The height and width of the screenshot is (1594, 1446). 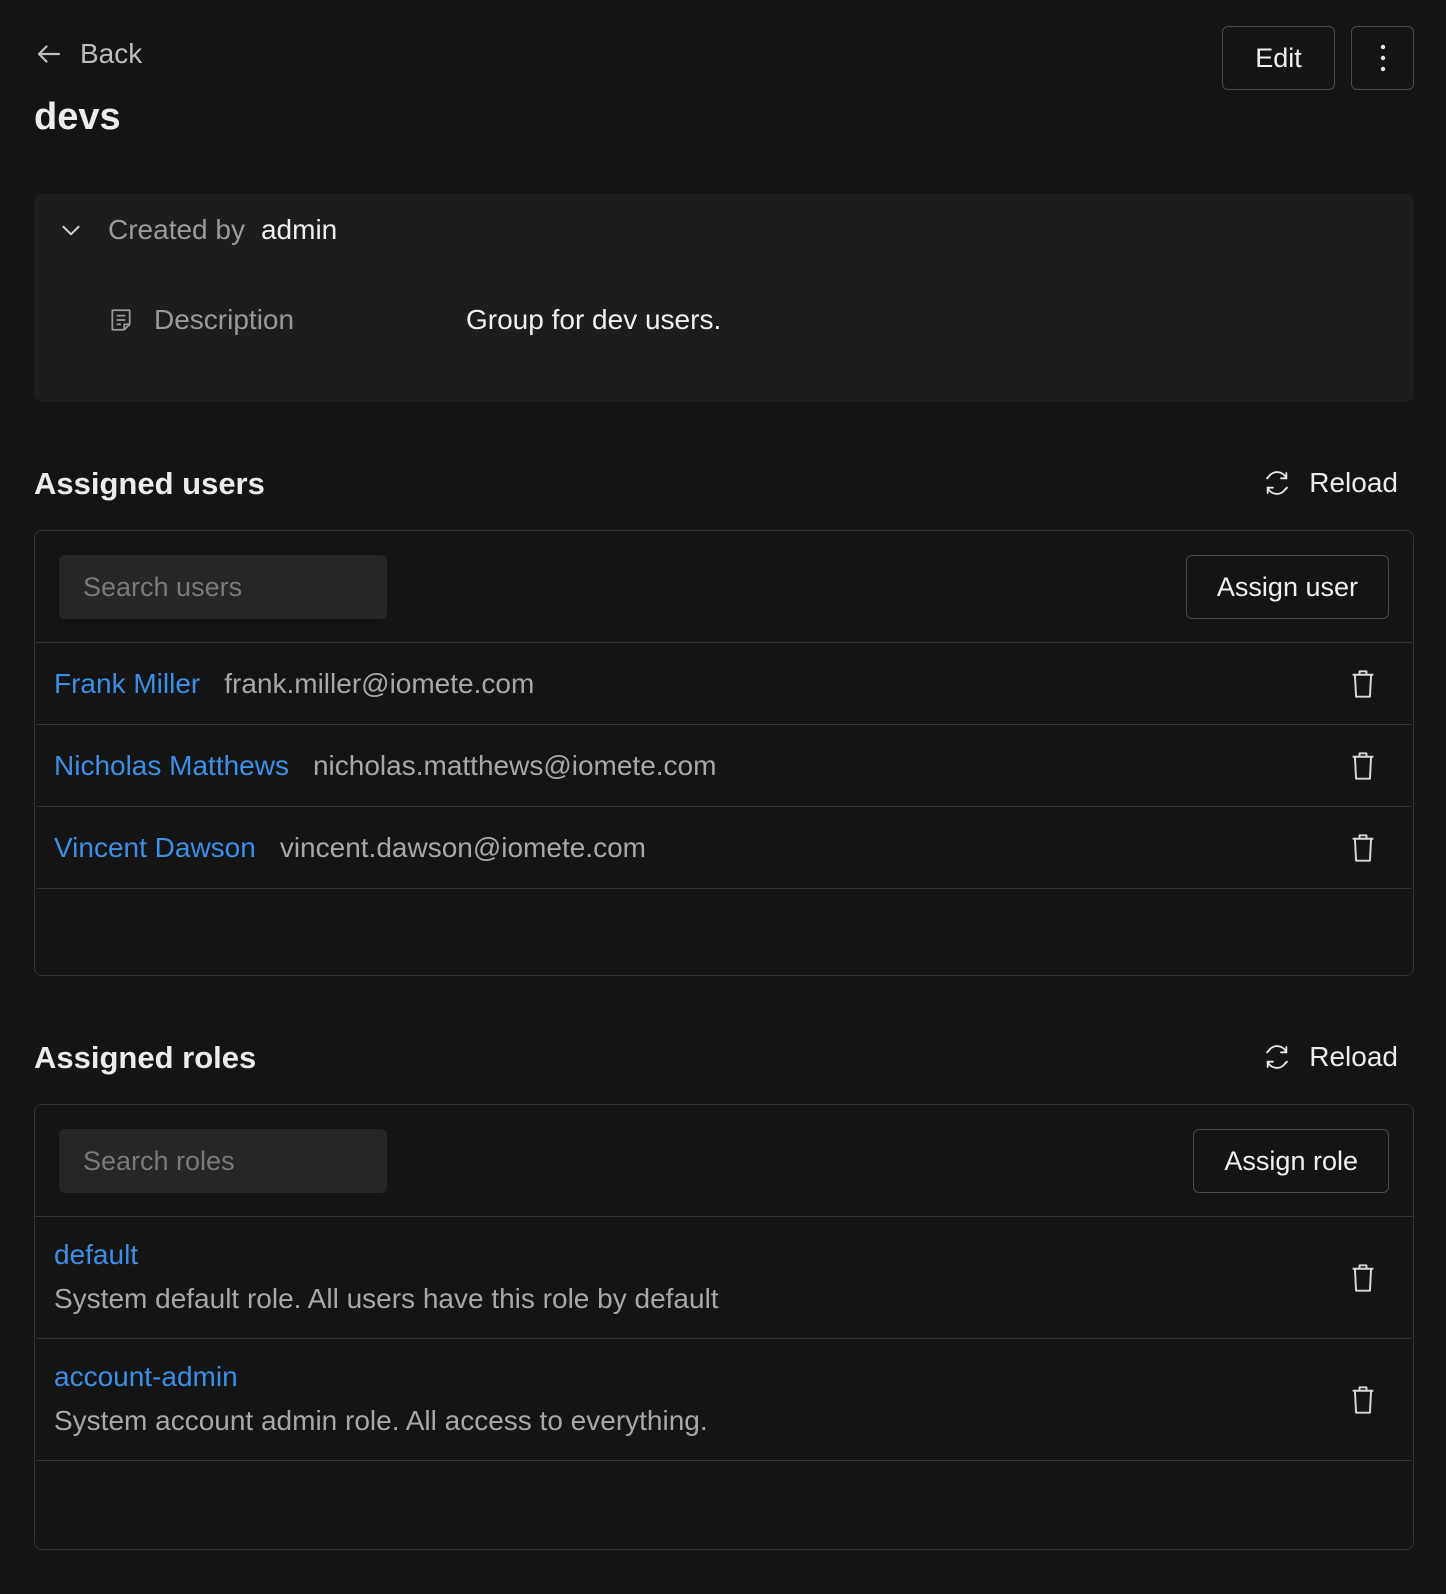 I want to click on description-label: Description, so click(x=224, y=319).